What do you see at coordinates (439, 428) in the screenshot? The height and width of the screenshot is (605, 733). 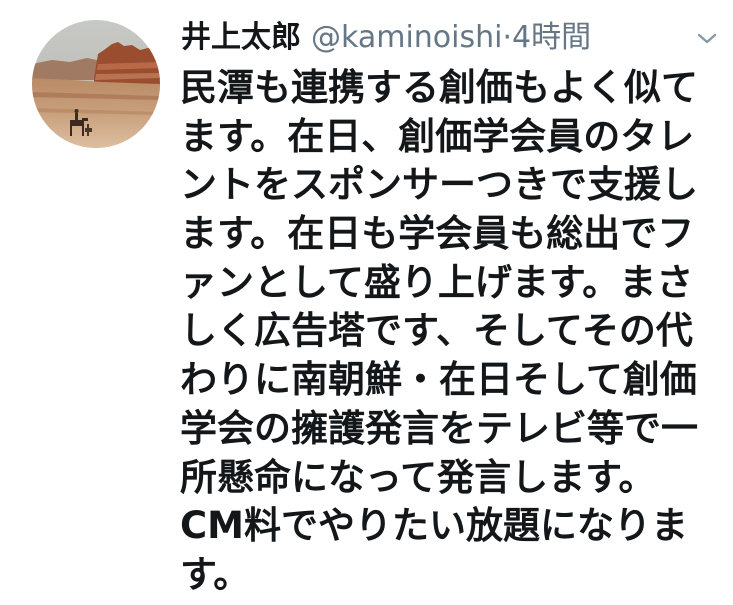 I see `tweet-text-line: 学会の擁護発言をテレビ等で一` at bounding box center [439, 428].